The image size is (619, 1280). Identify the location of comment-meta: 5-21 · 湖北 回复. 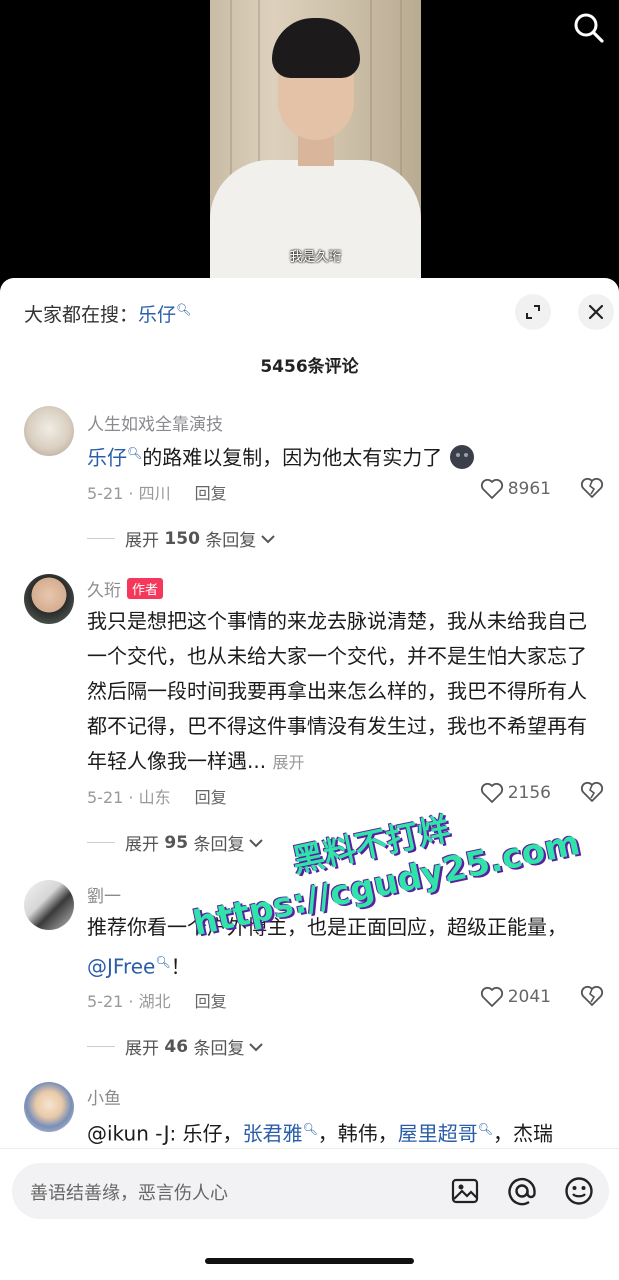
(157, 1000).